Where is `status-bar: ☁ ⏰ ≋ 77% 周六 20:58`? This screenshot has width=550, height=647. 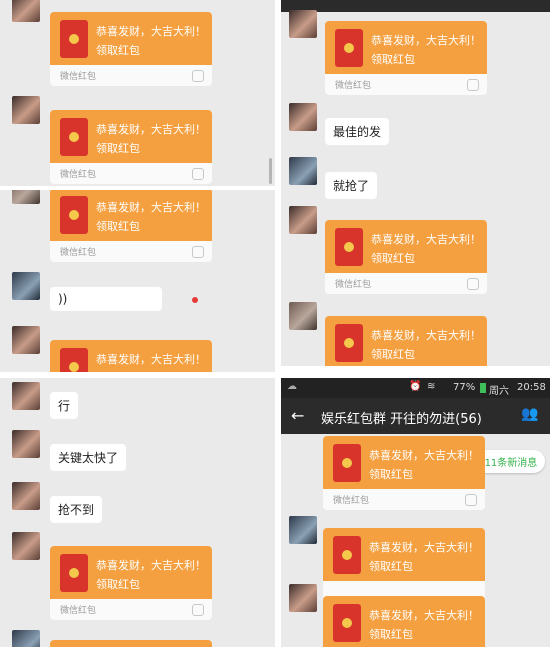
status-bar: ☁ ⏰ ≋ 77% 周六 20:58 is located at coordinates (415, 388).